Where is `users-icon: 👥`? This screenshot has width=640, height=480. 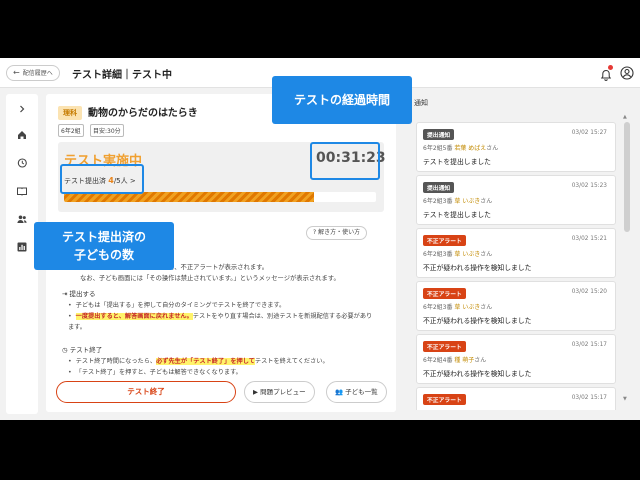
users-icon: 👥 is located at coordinates (339, 392).